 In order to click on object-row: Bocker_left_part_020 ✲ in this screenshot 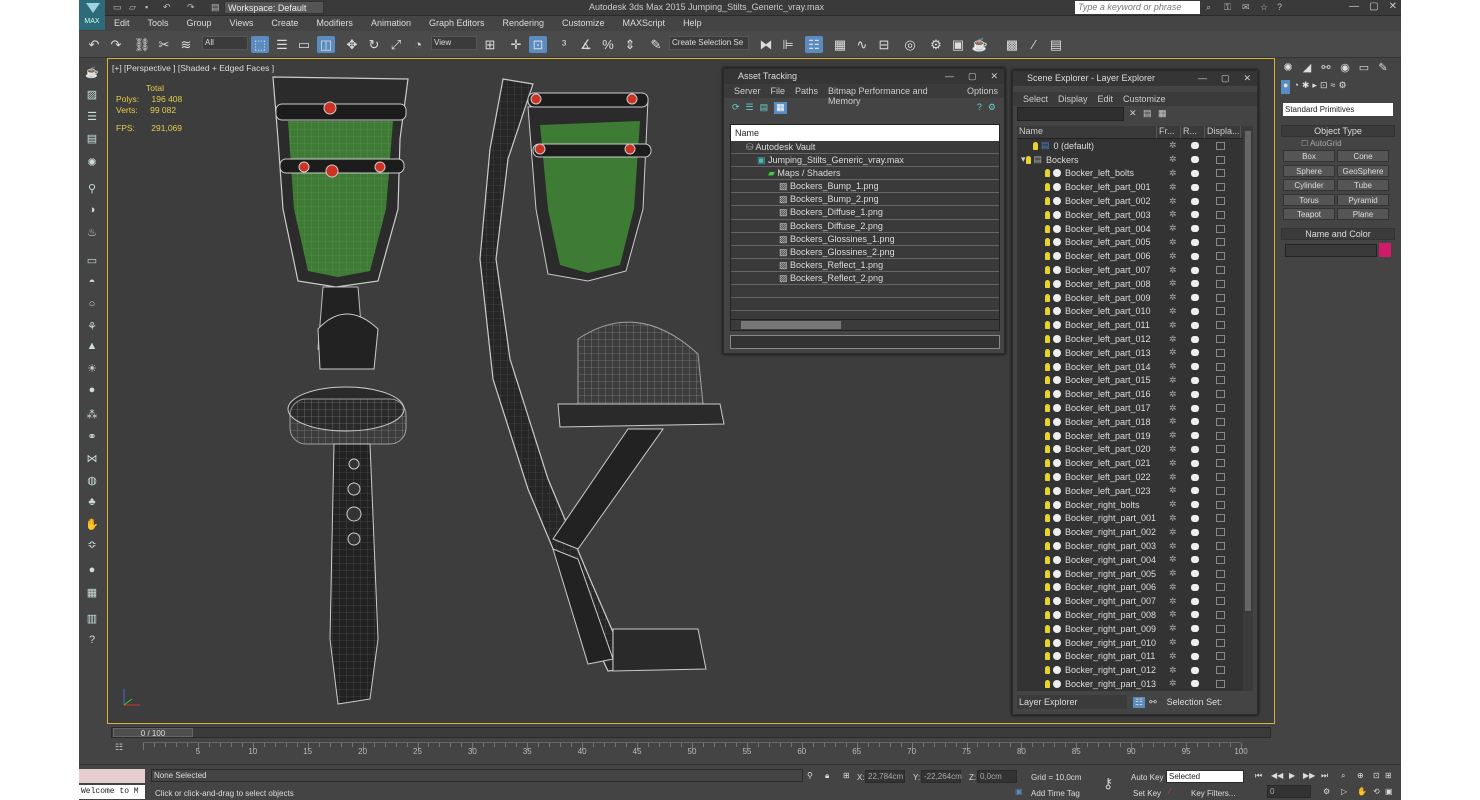, I will do `click(1130, 450)`.